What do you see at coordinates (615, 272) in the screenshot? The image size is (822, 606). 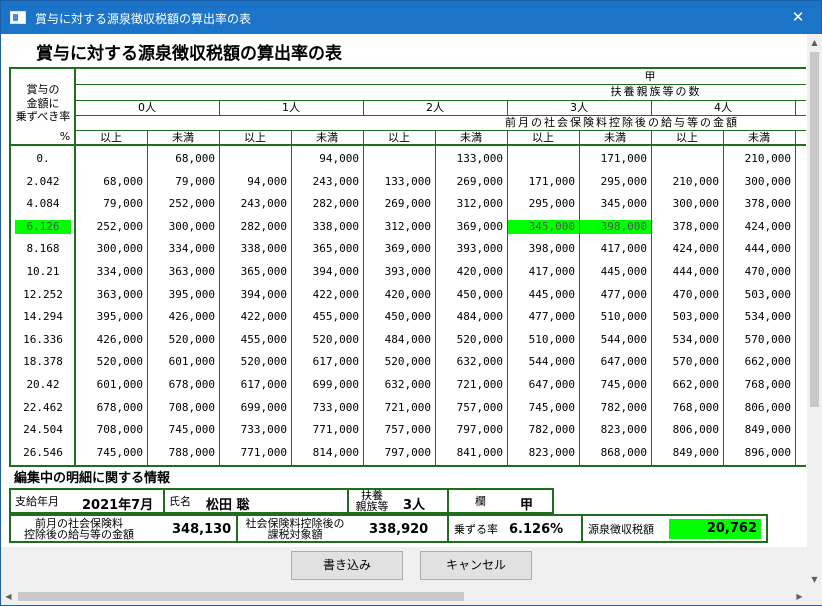 I see `table-cell: 445,000` at bounding box center [615, 272].